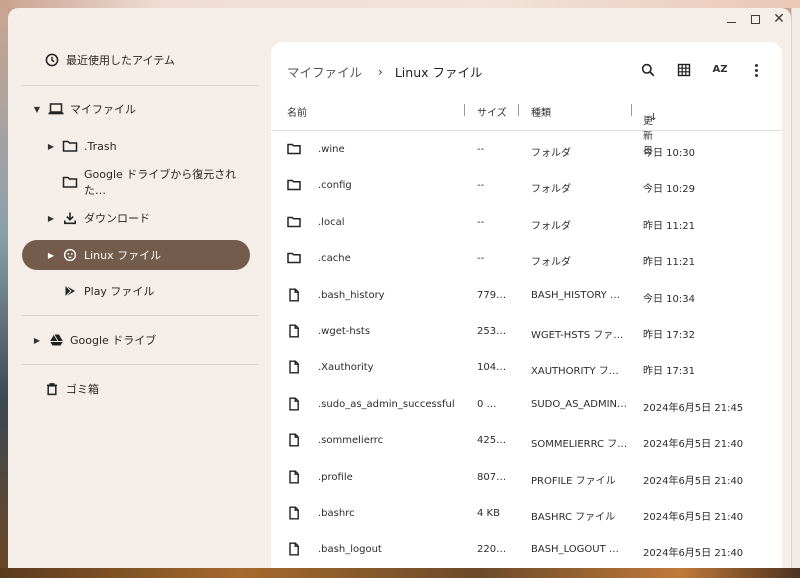  I want to click on column-header-type: 種類, so click(541, 111).